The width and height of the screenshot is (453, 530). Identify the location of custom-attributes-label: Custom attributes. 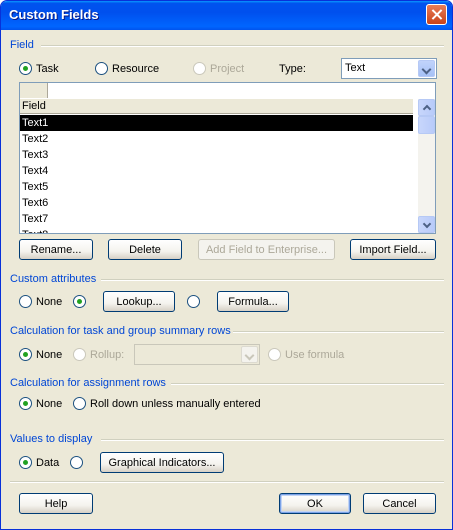
(53, 279).